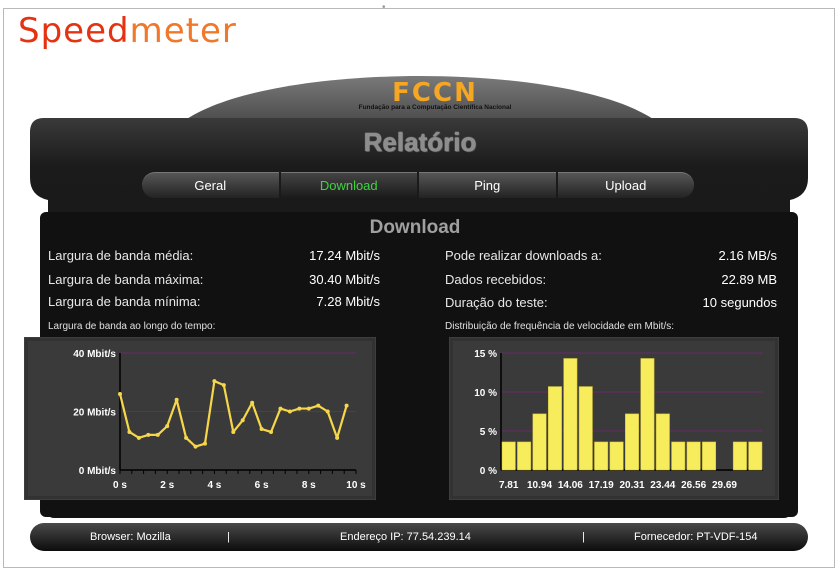 The height and width of the screenshot is (569, 838). I want to click on stat-label: Dados recebidos:, so click(496, 279).